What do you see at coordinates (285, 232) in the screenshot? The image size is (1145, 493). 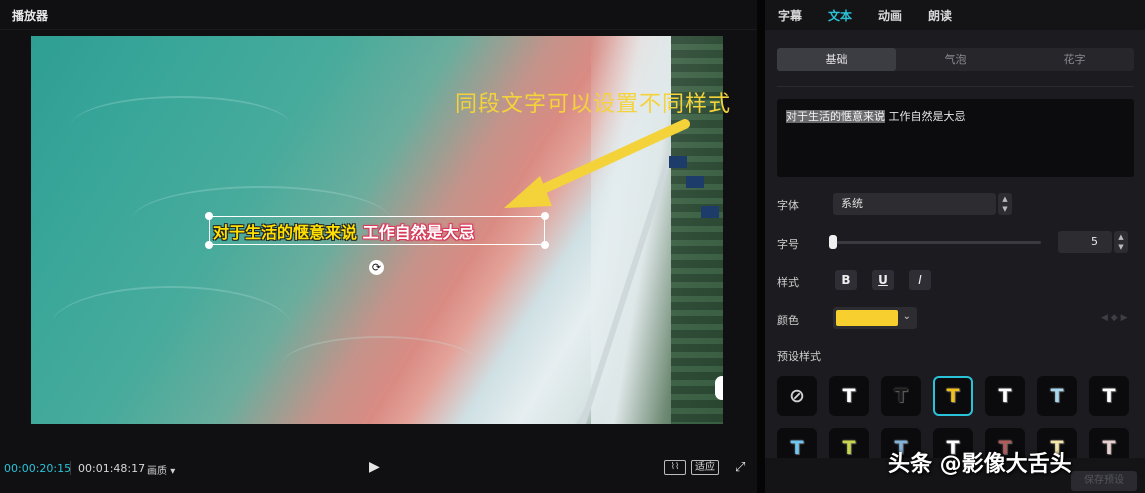 I see `subtitle-part-yellow: 对于生活的惬意来说` at bounding box center [285, 232].